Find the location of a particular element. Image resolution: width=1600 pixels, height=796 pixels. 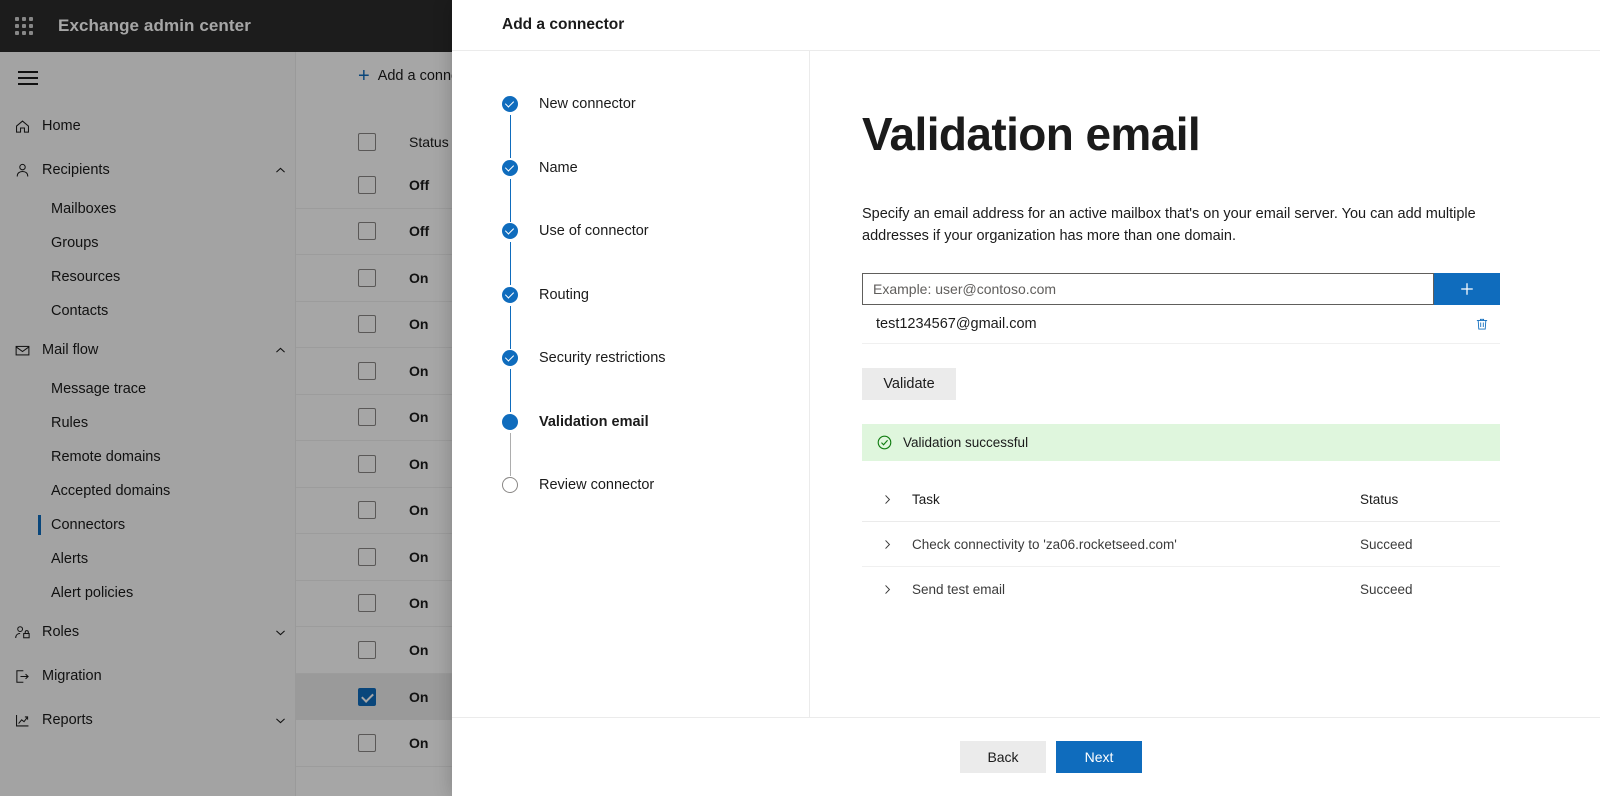

wizard-step-validation-email: Validation email is located at coordinates (655, 443).